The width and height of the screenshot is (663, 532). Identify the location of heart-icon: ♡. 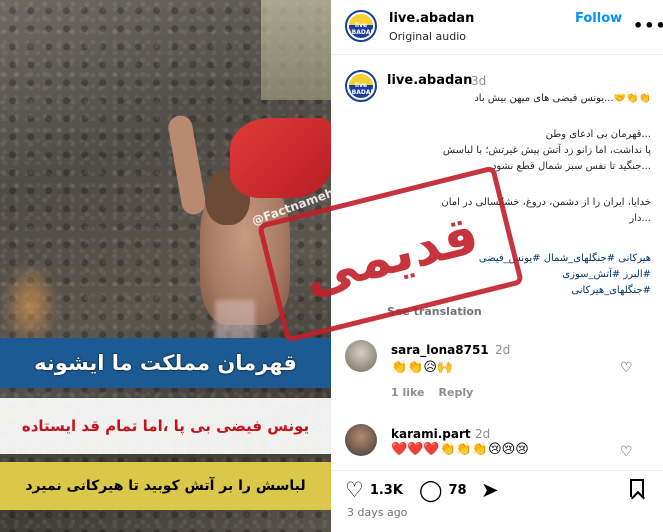
(354, 490).